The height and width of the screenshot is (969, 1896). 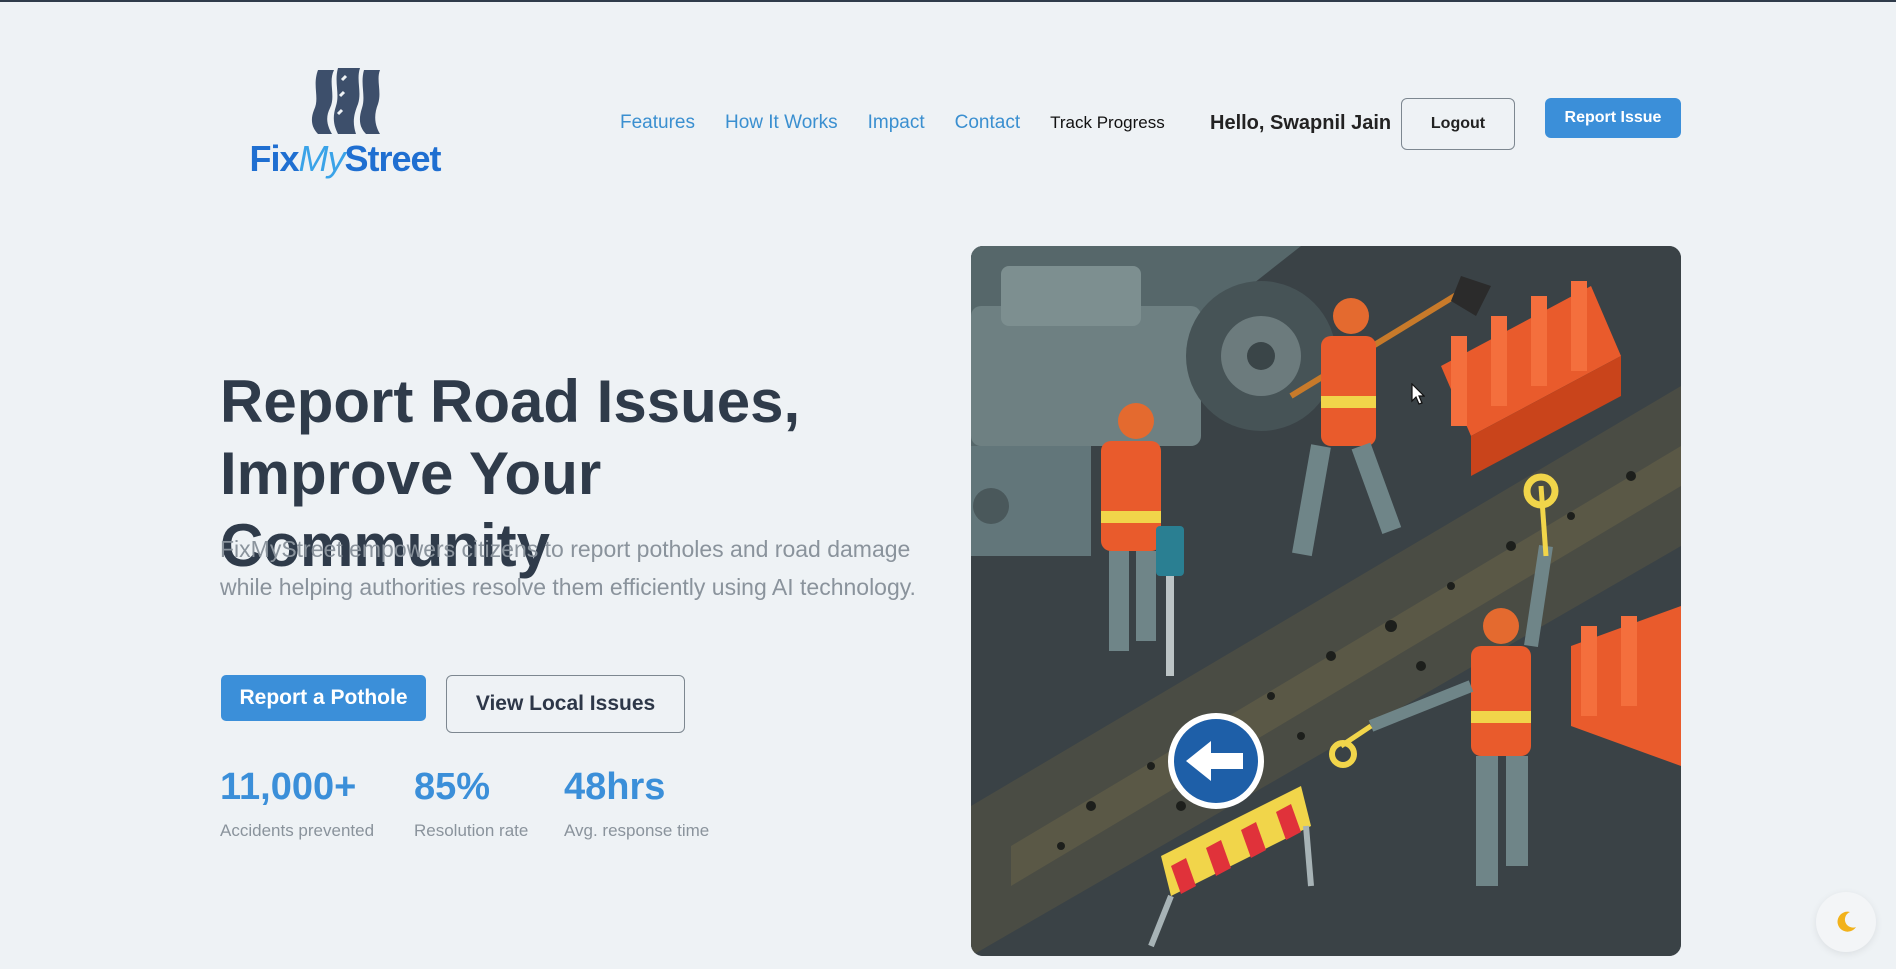 What do you see at coordinates (637, 830) in the screenshot?
I see `stat-label: Avg. response time` at bounding box center [637, 830].